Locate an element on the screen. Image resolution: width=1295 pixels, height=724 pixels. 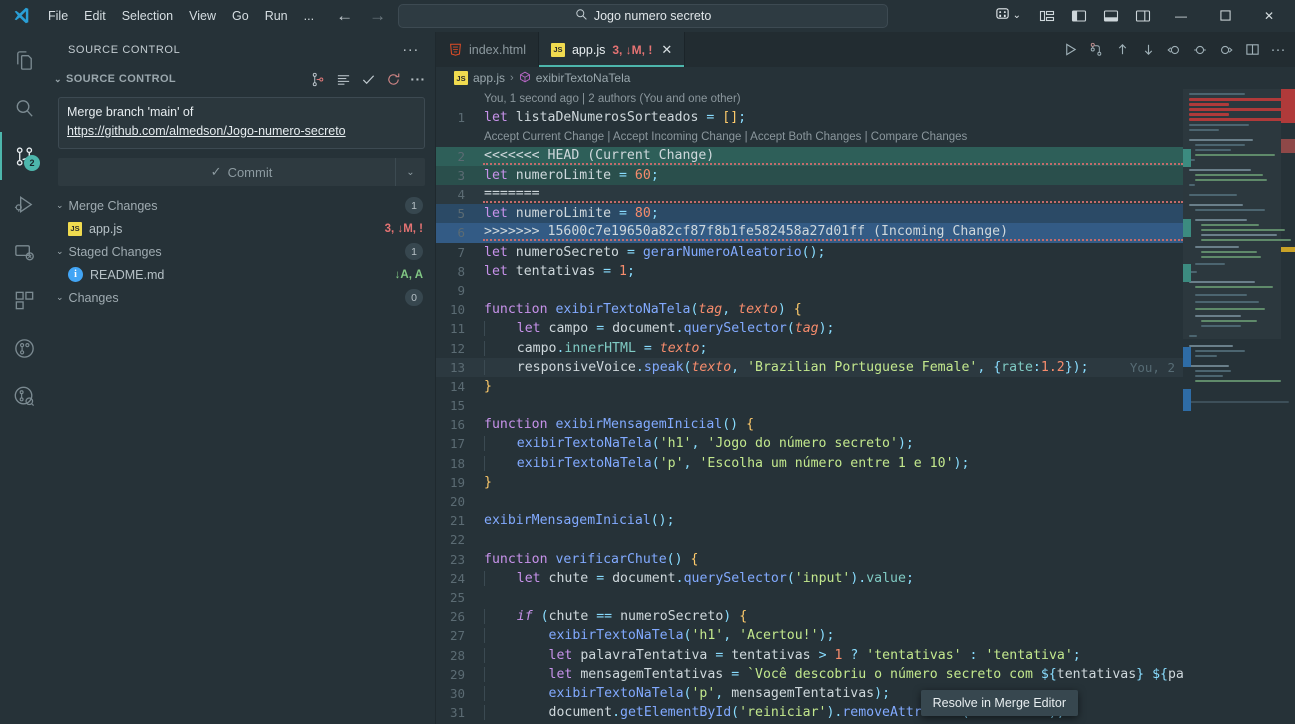
scm-file-status: 3, ↓M, ! is located at coordinates (403, 228).